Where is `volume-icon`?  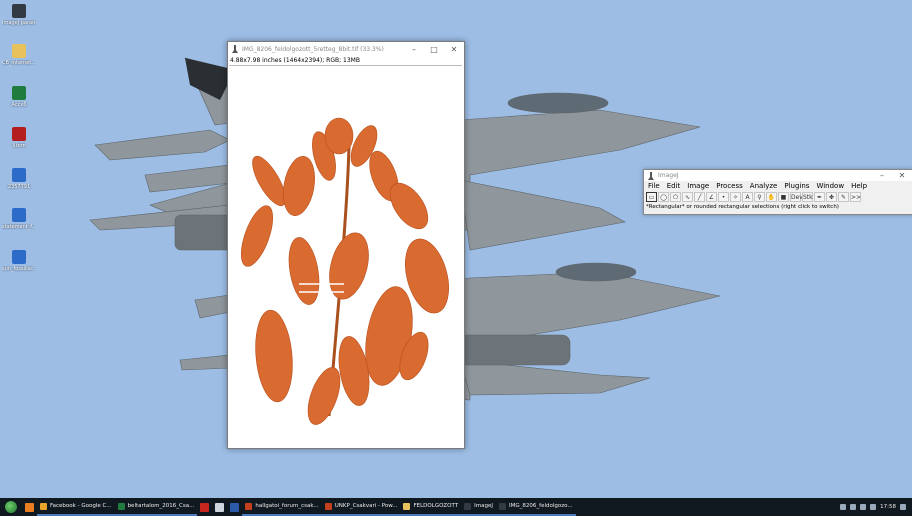
volume-icon is located at coordinates (873, 507).